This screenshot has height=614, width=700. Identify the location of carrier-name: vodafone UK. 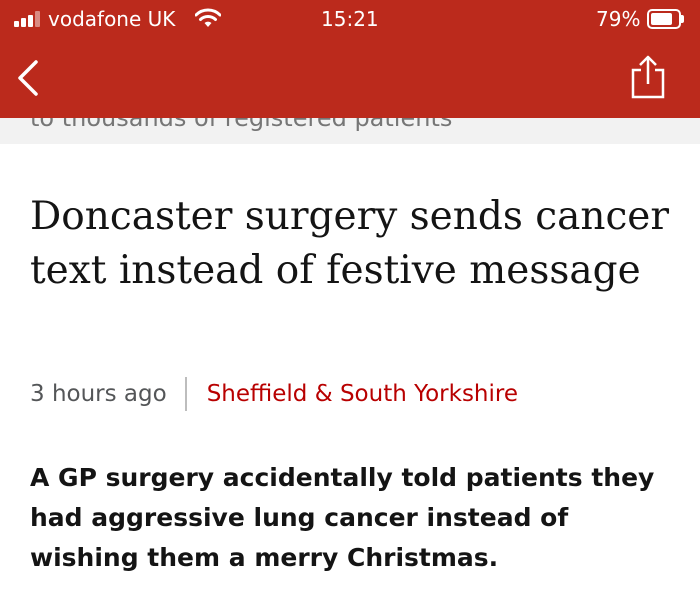
(112, 19).